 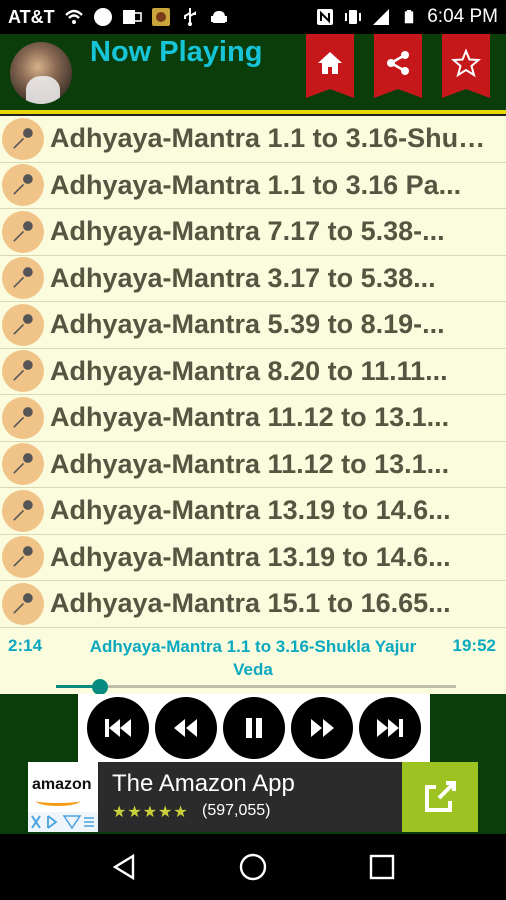 What do you see at coordinates (58, 801) in the screenshot?
I see `amazon-smile-icon` at bounding box center [58, 801].